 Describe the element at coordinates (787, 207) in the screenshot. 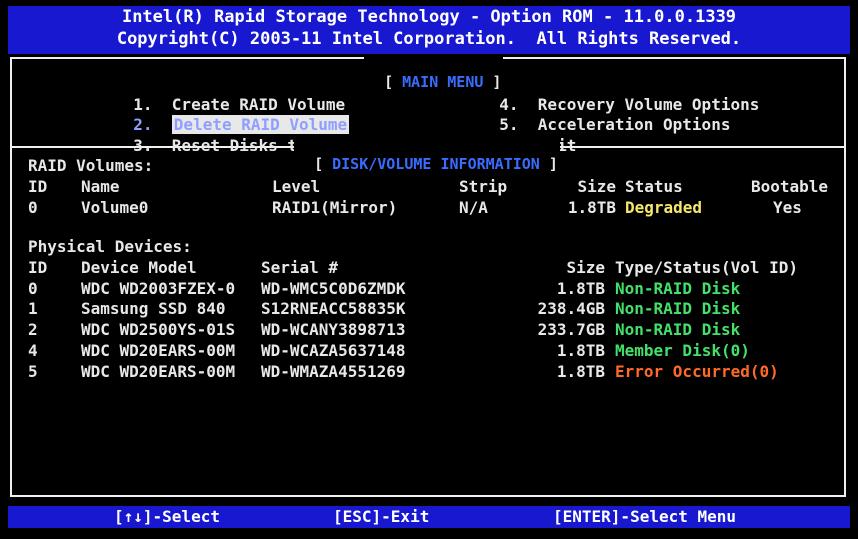

I see `volume-bootable: Yes` at that location.